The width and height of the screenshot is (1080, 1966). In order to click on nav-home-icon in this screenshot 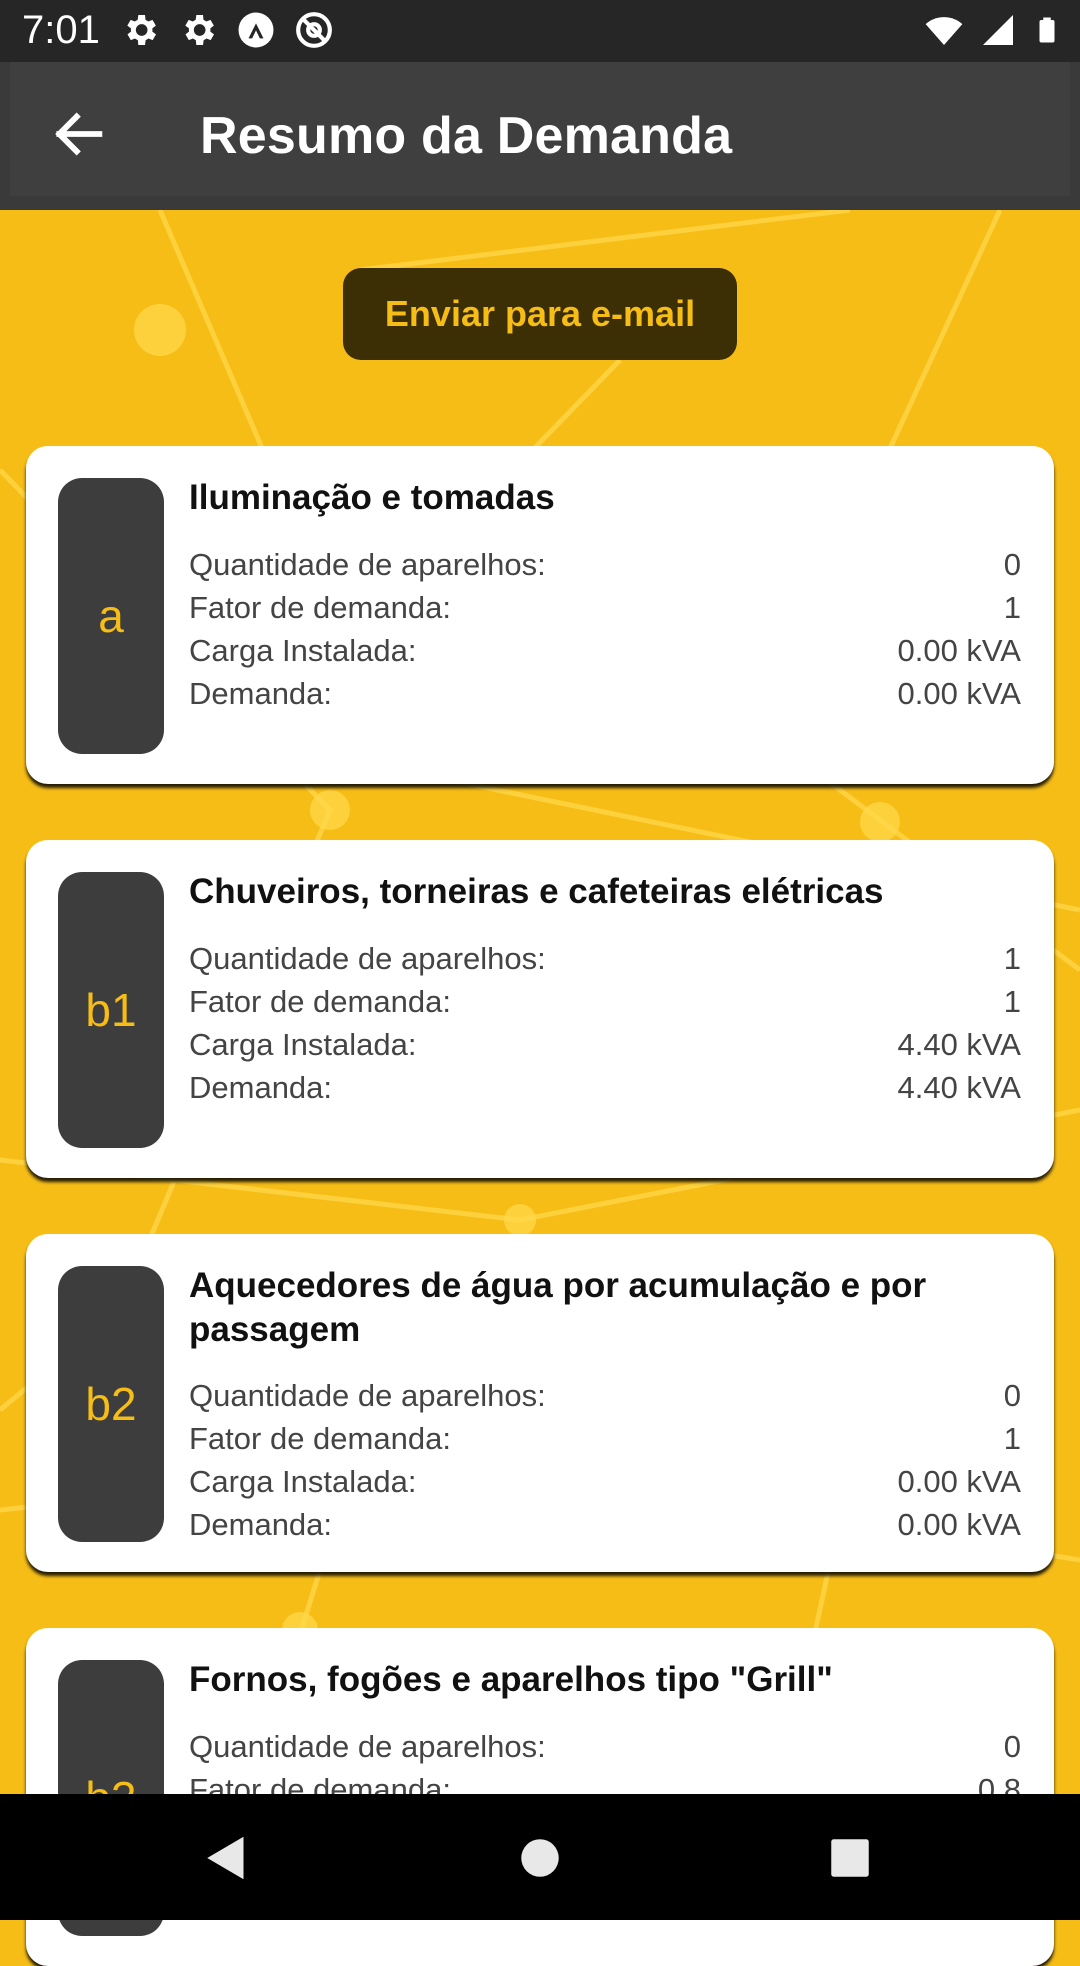, I will do `click(540, 1858)`.